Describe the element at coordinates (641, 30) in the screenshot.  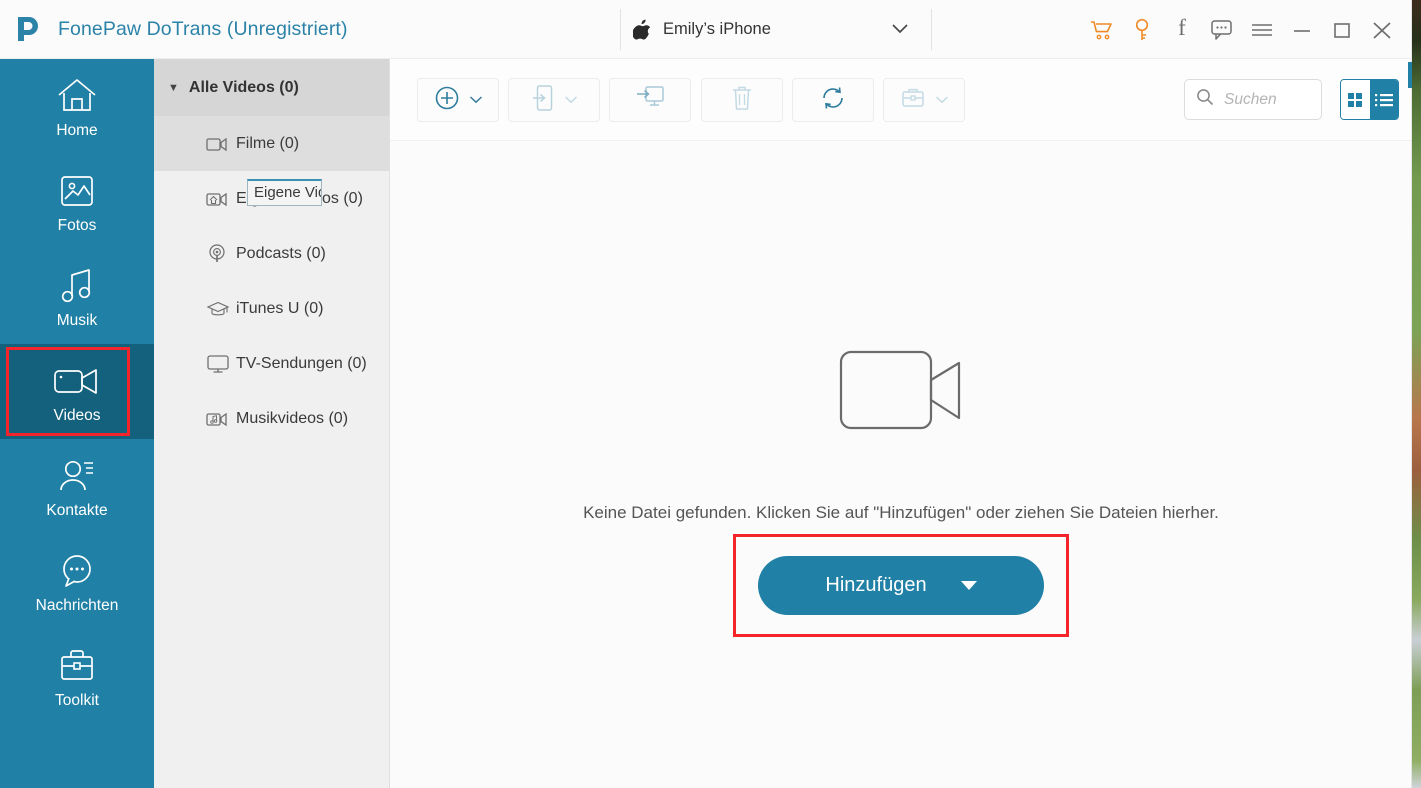
I see `apple-icon` at that location.